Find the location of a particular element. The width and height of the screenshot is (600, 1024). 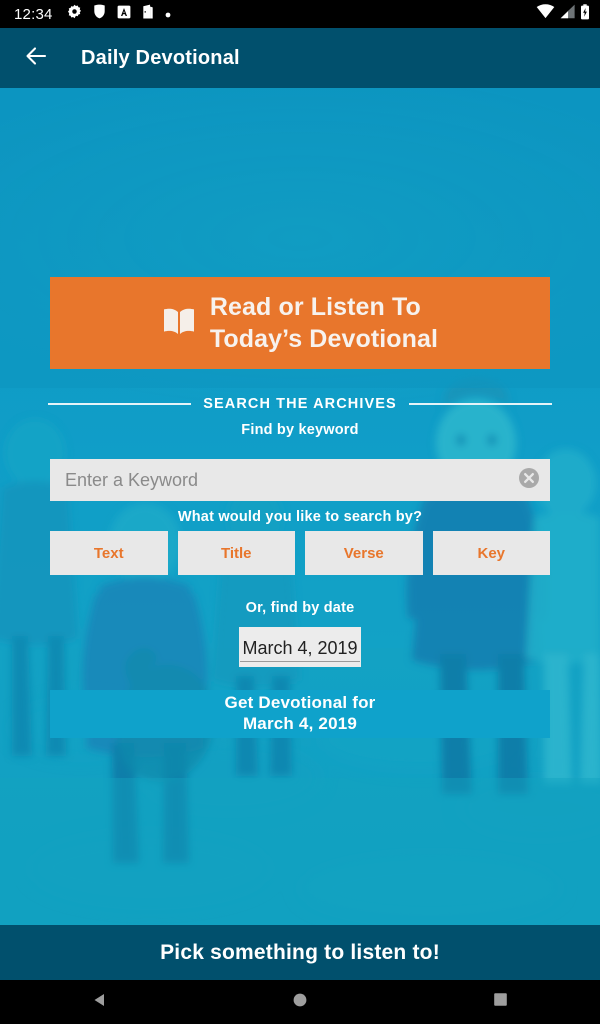

nav-home-icon is located at coordinates (300, 1002).